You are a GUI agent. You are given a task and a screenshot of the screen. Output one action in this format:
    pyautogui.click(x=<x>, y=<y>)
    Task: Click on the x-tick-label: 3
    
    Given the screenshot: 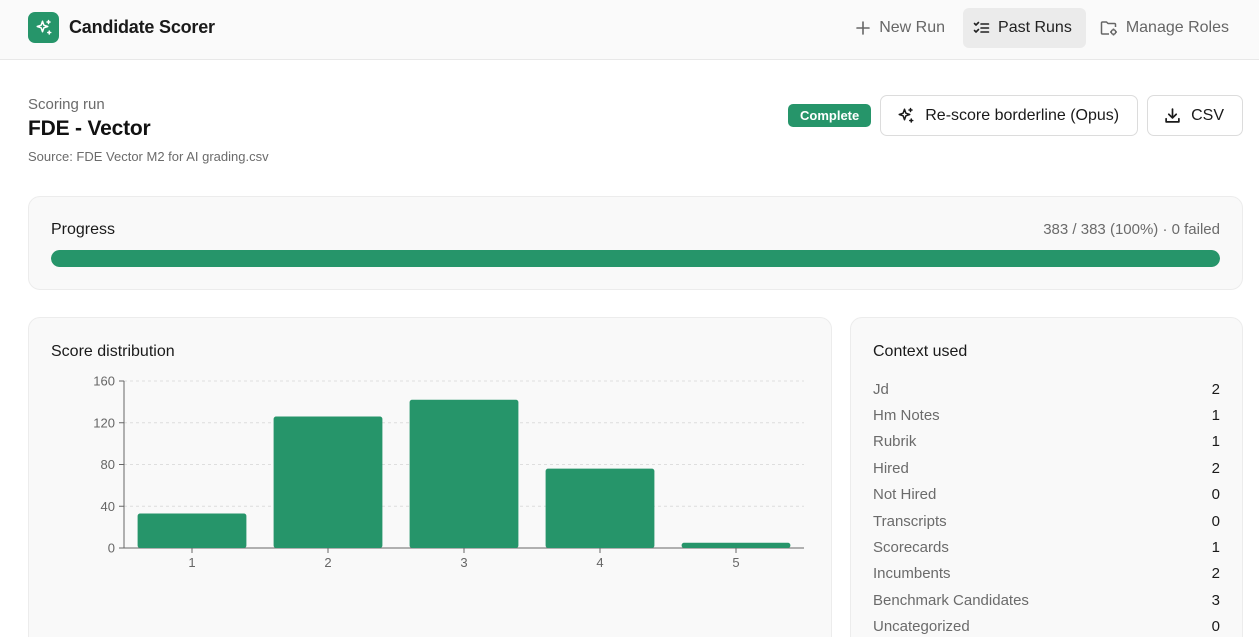 What is the action you would take?
    pyautogui.click(x=463, y=562)
    